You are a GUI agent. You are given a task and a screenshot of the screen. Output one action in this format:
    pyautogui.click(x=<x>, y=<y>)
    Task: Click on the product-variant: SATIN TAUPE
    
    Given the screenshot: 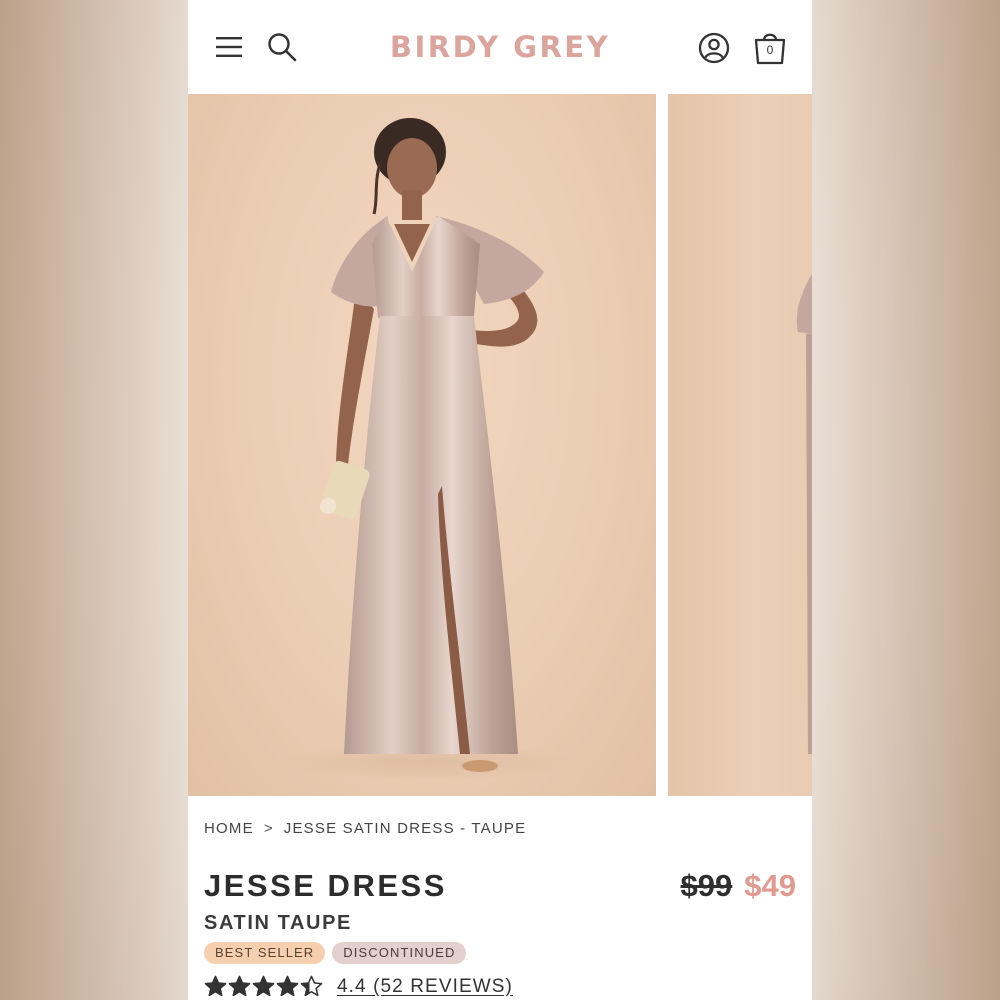 What is the action you would take?
    pyautogui.click(x=278, y=923)
    